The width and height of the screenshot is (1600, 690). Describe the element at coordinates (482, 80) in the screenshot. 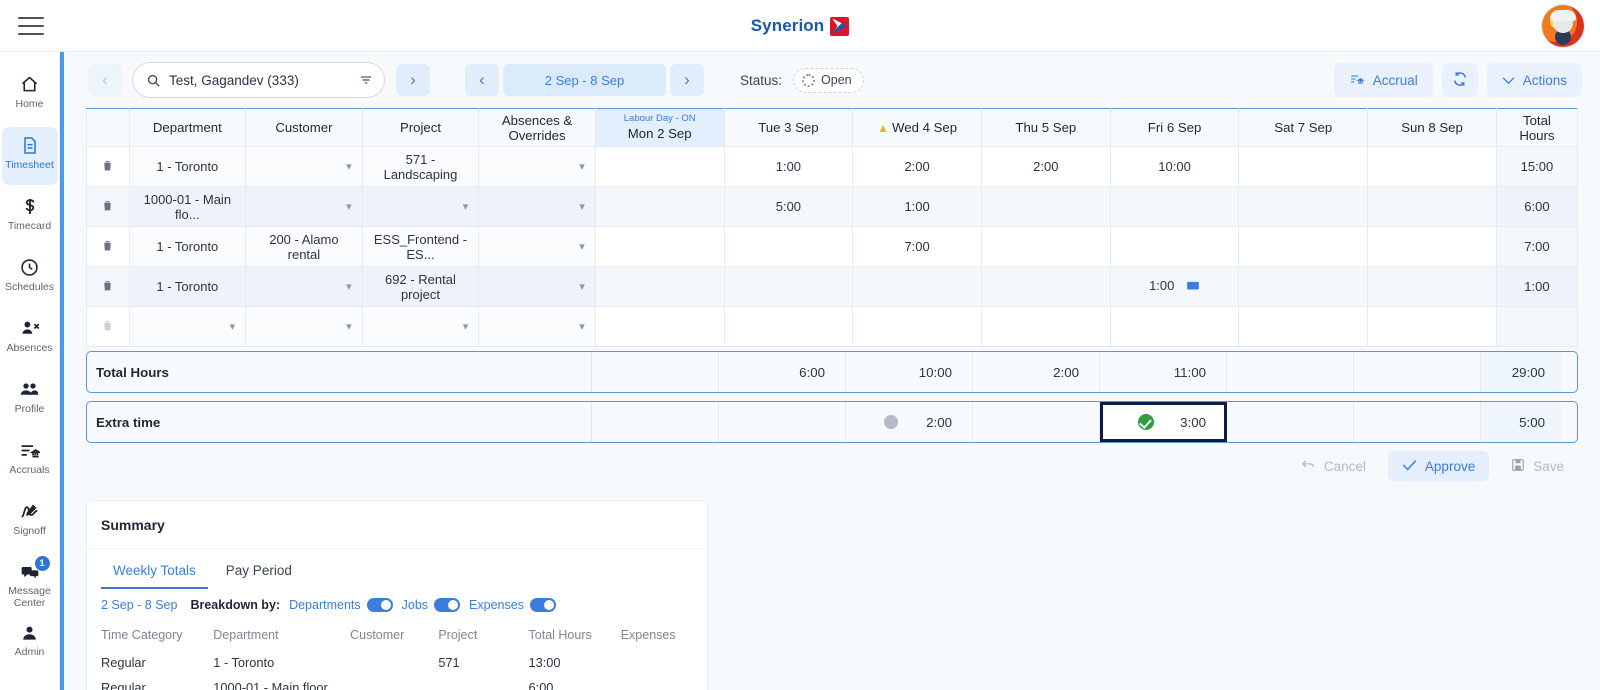

I see `prev-period-button: ‹` at that location.